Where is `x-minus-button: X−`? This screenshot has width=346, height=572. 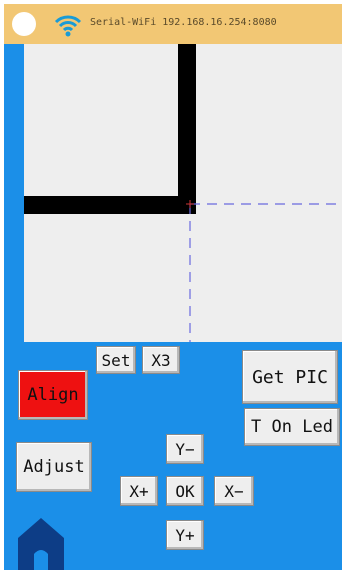
x-minus-button: X− is located at coordinates (234, 491).